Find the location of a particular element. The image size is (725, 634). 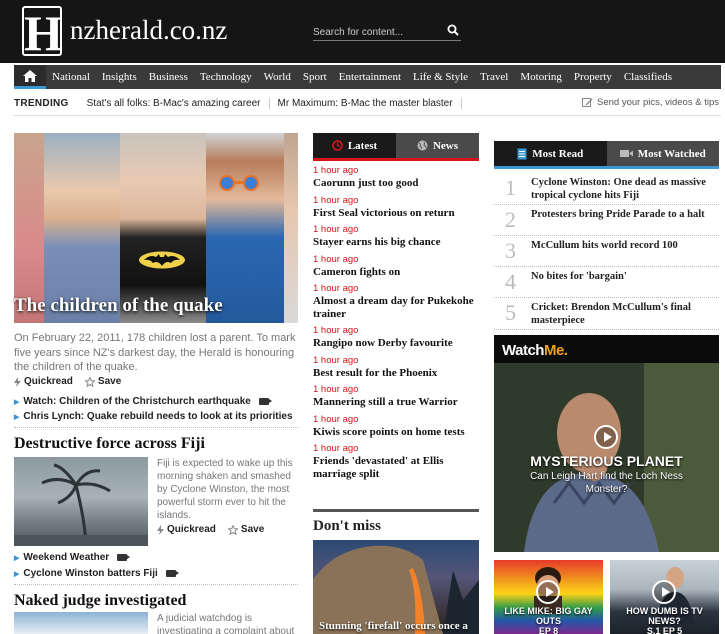

headline-link: Cameron fights on is located at coordinates (398, 272).